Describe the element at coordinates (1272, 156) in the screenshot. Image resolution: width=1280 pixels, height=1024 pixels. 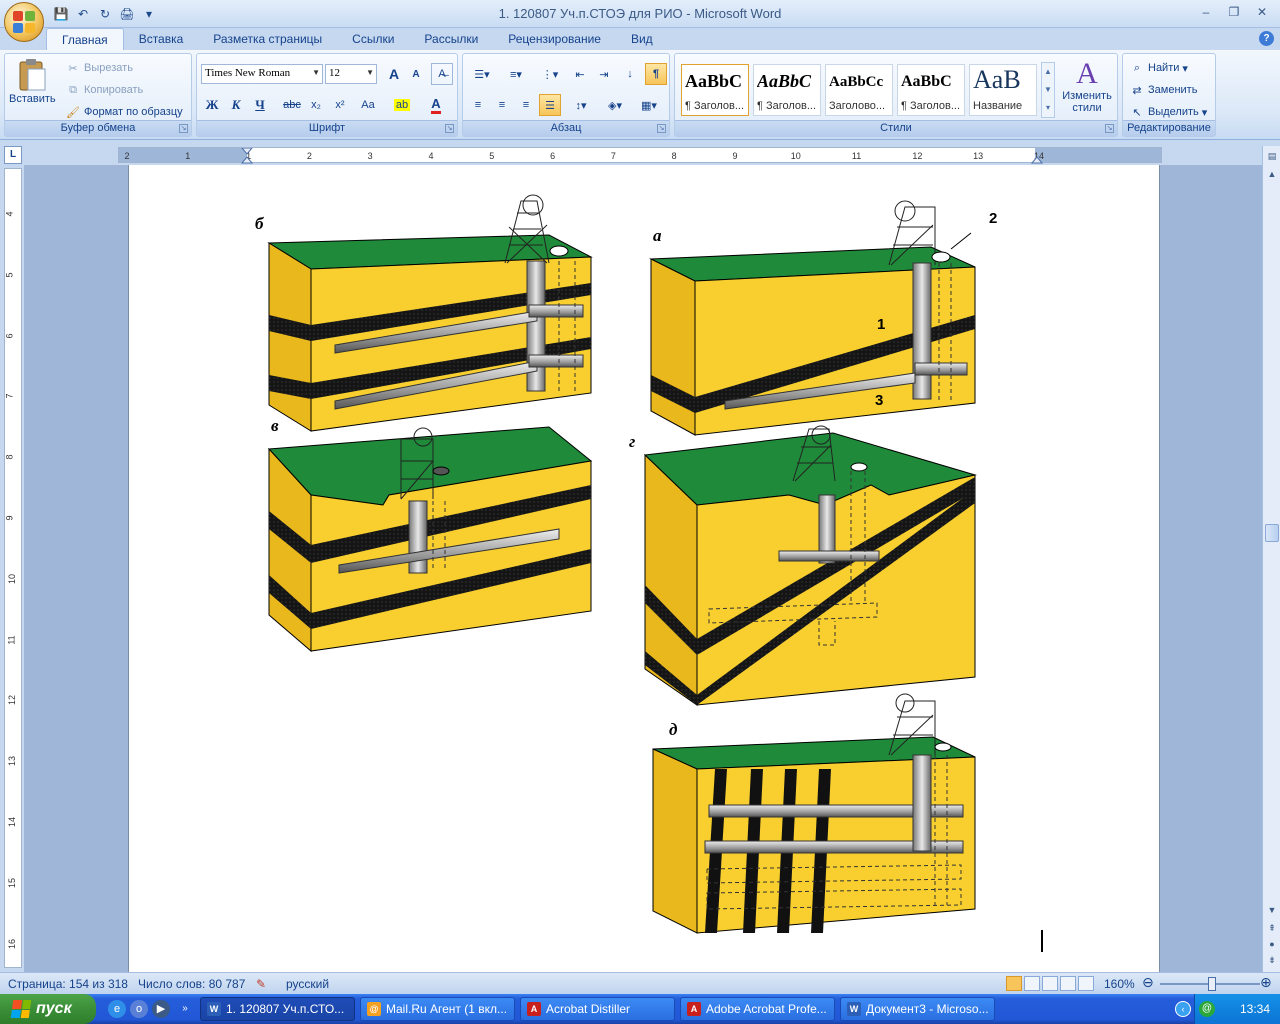
I see `ruler-toggle-icon: ▤` at that location.